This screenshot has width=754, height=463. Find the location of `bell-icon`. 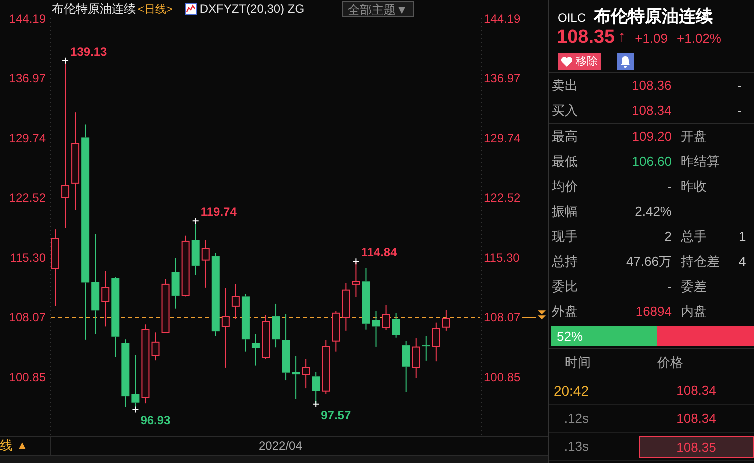

bell-icon is located at coordinates (625, 62).